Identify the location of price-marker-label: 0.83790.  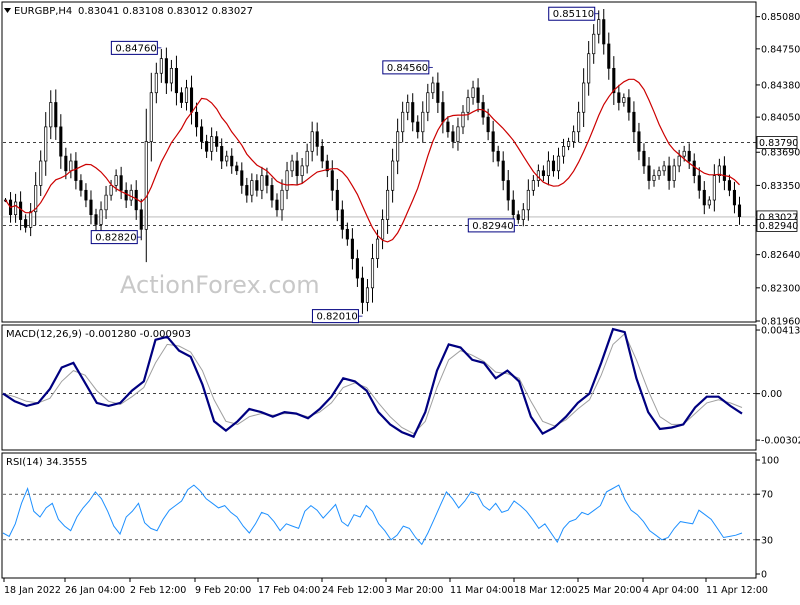
(778, 143).